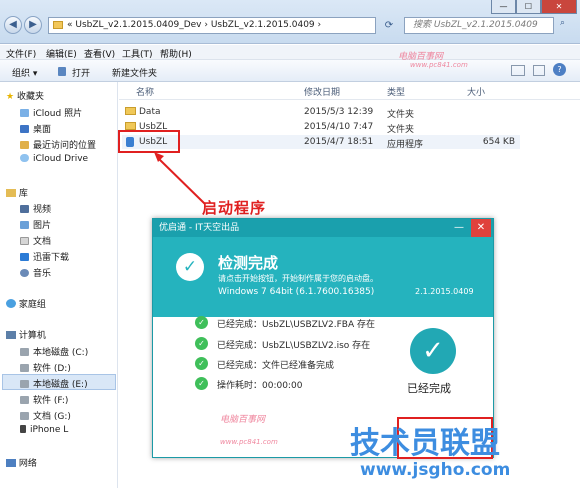 The image size is (580, 488). Describe the element at coordinates (444, 291) in the screenshot. I see `app-version-text: 2.1.2015.0409` at that location.